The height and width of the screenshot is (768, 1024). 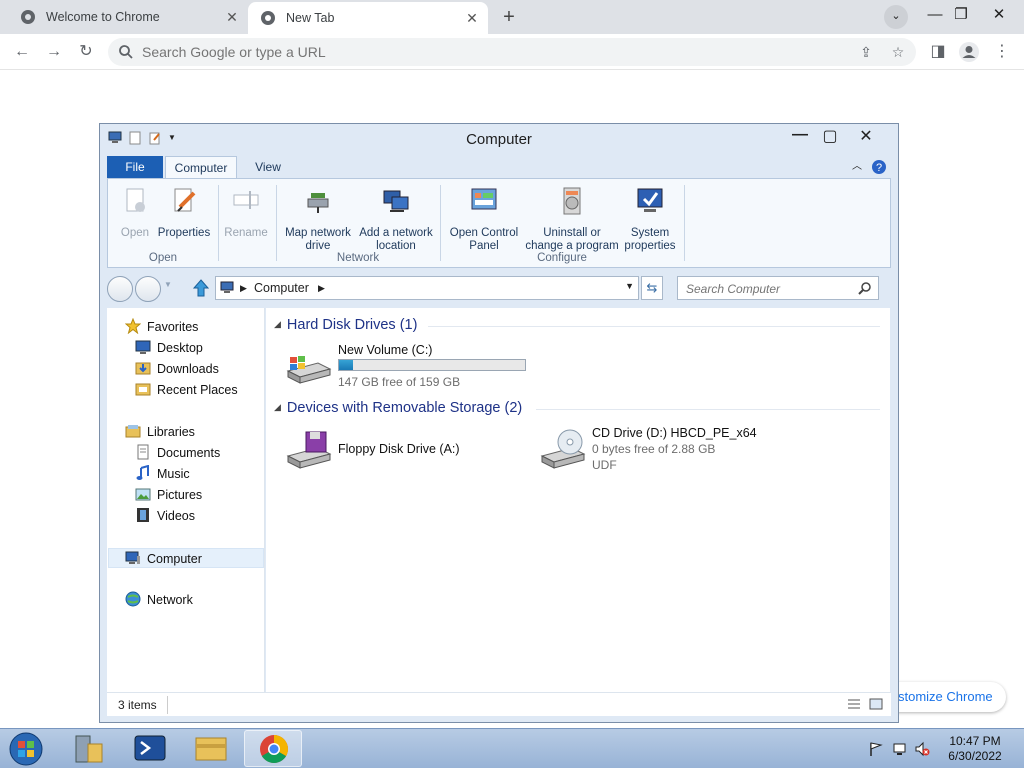 I want to click on group-header-removable-storage: ◢ Devices with Removable Storage (2), so click(x=398, y=410).